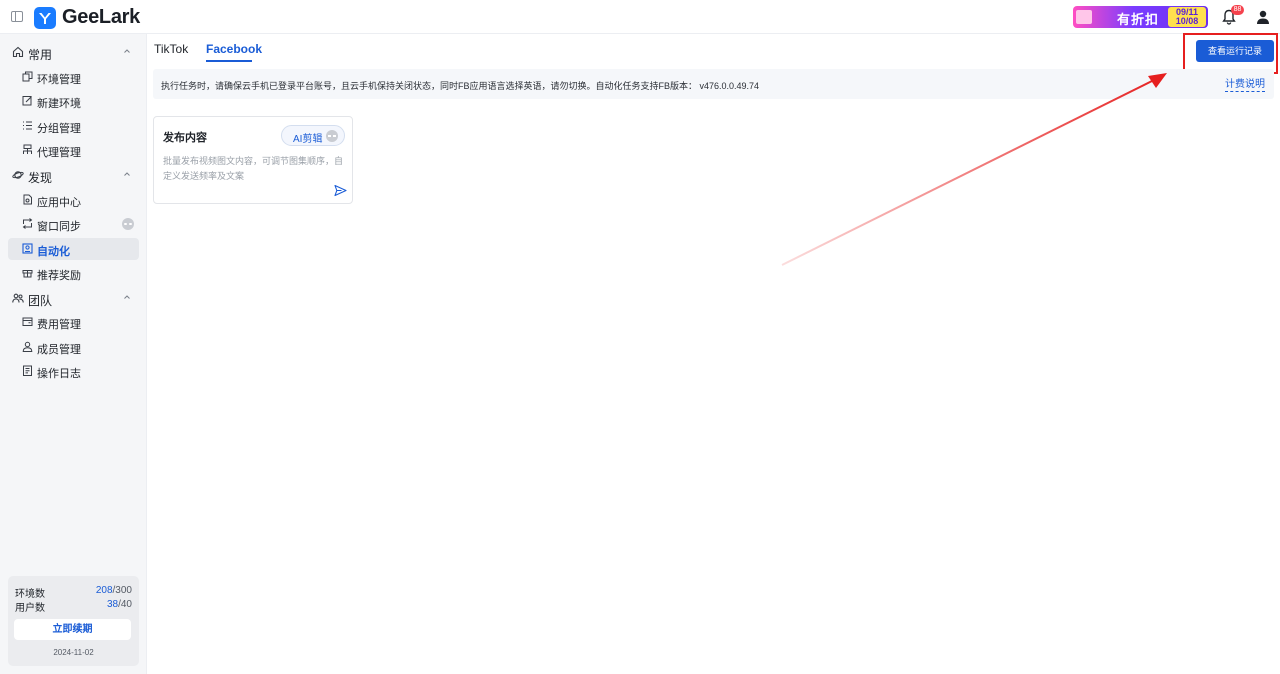 The image size is (1280, 674). Describe the element at coordinates (253, 168) in the screenshot. I see `card-description: 批量发布视频图文内容，可调节图集顺序，自定义发送频率及文案` at that location.